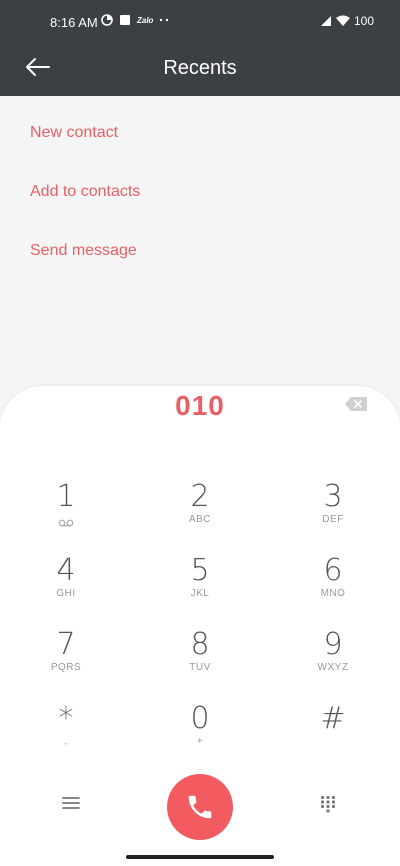  What do you see at coordinates (333, 519) in the screenshot?
I see `key-letters: DEF` at bounding box center [333, 519].